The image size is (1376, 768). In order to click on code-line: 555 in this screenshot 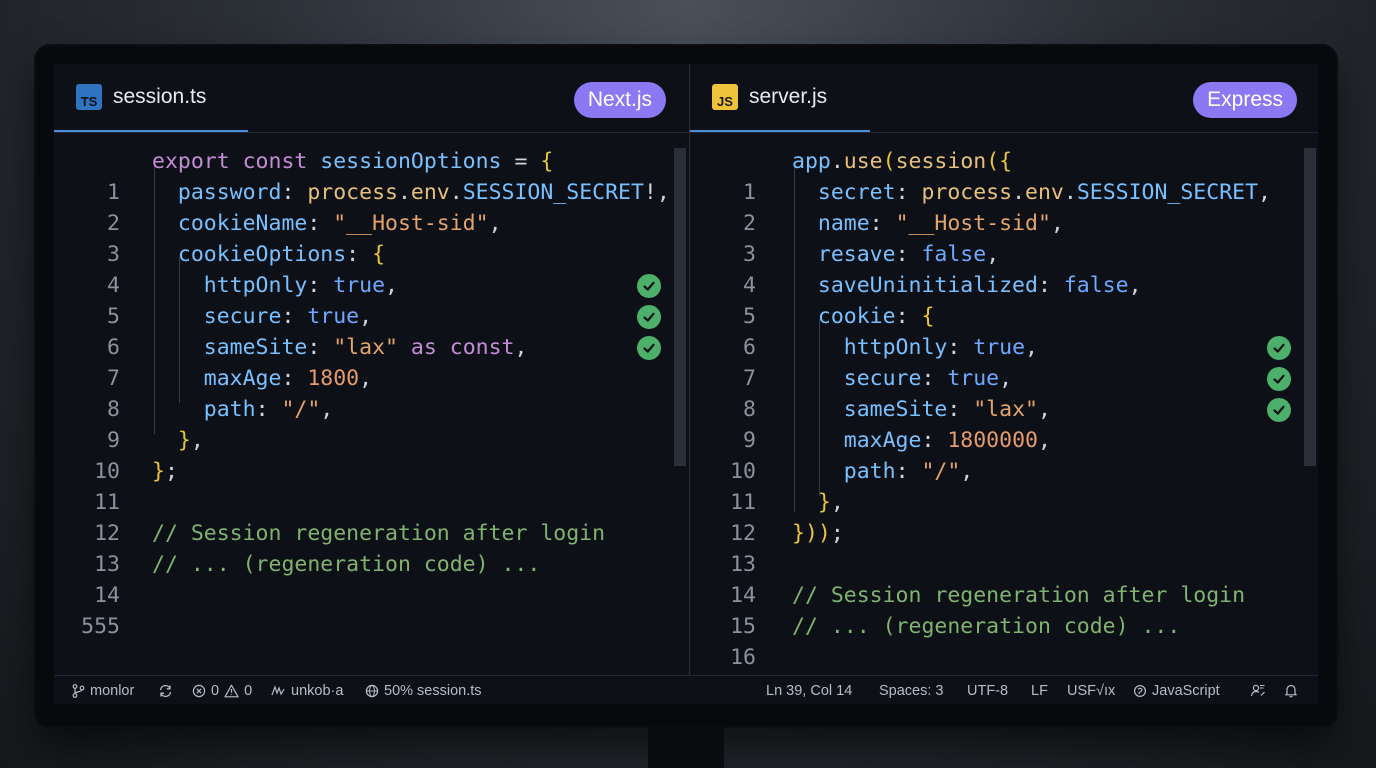, I will do `click(371, 609)`.